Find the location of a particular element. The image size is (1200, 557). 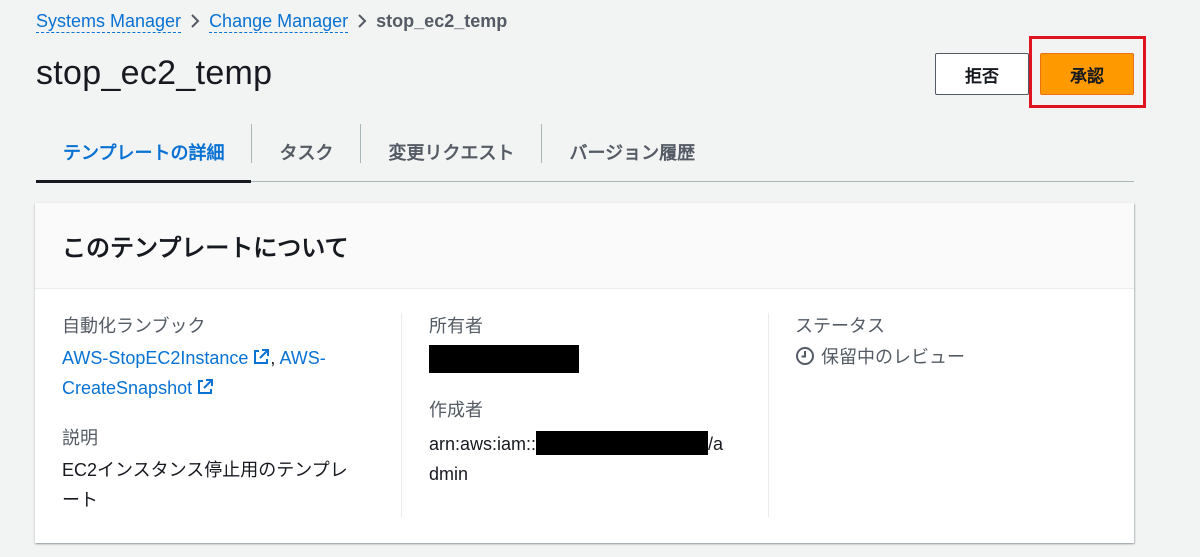

tab-tasks: タスク is located at coordinates (306, 151).